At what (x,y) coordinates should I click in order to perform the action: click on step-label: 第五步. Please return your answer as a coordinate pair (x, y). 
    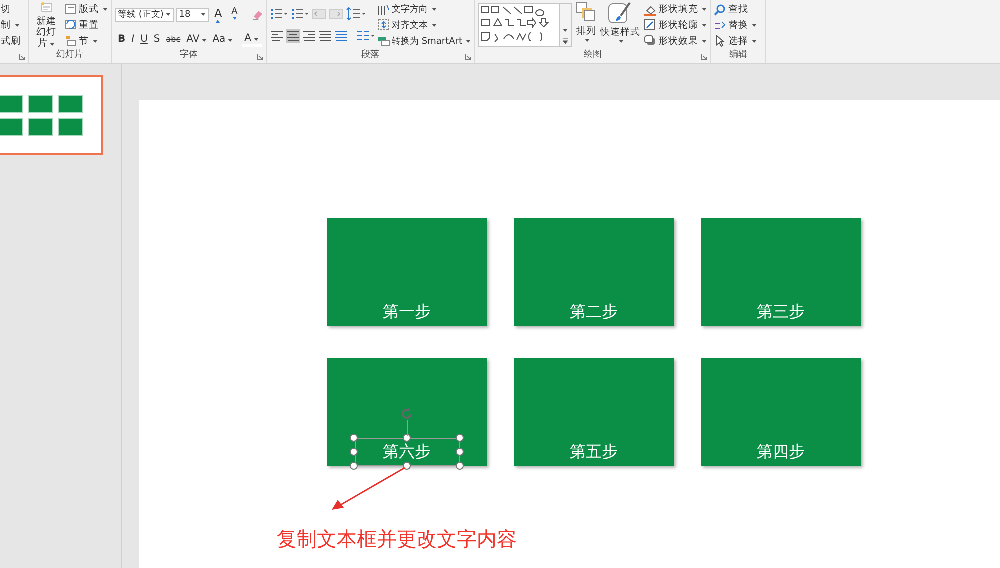
    Looking at the image, I should click on (594, 452).